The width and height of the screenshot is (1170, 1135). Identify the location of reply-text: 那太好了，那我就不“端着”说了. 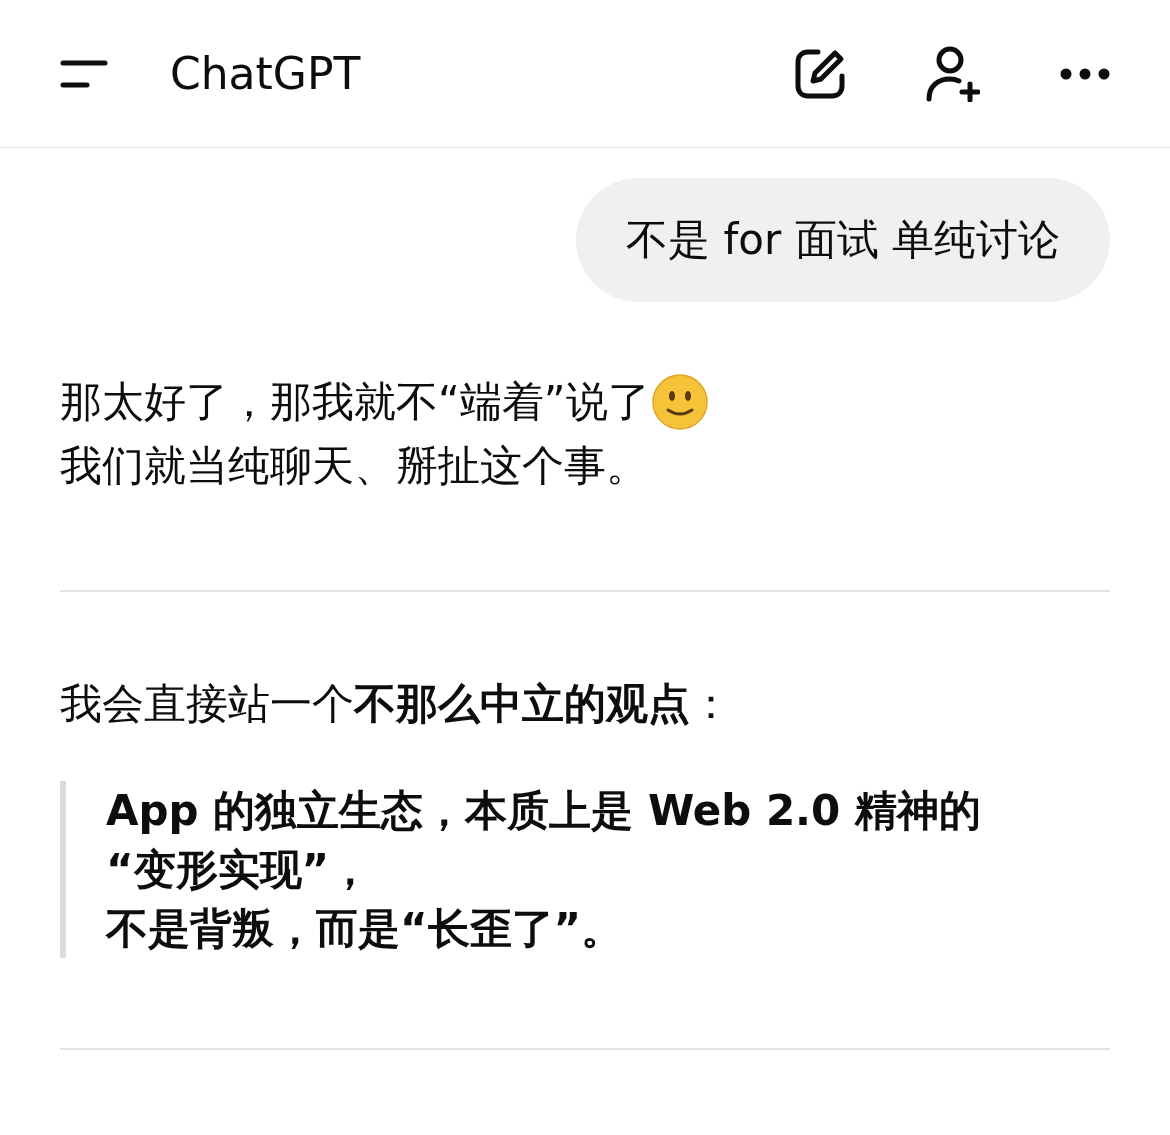
(355, 402).